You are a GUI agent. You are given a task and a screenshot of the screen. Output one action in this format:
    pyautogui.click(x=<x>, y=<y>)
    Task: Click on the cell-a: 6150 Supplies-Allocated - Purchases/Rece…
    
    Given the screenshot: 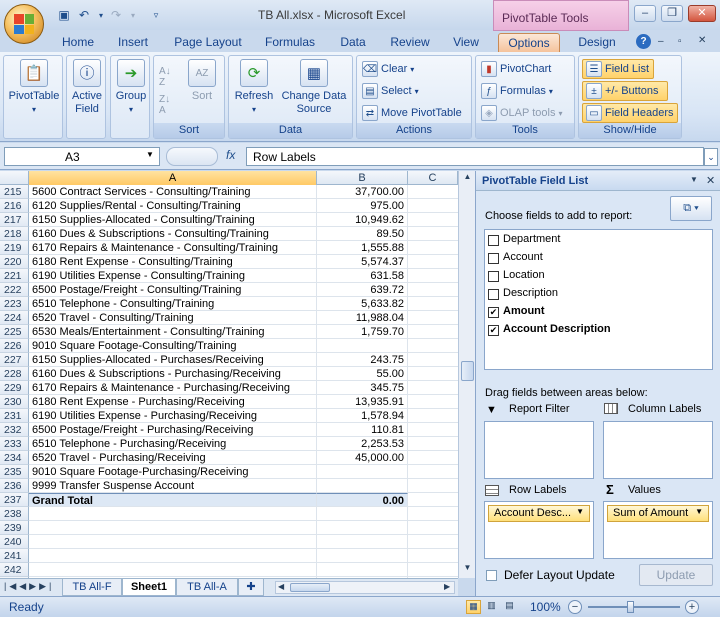 What is the action you would take?
    pyautogui.click(x=173, y=360)
    